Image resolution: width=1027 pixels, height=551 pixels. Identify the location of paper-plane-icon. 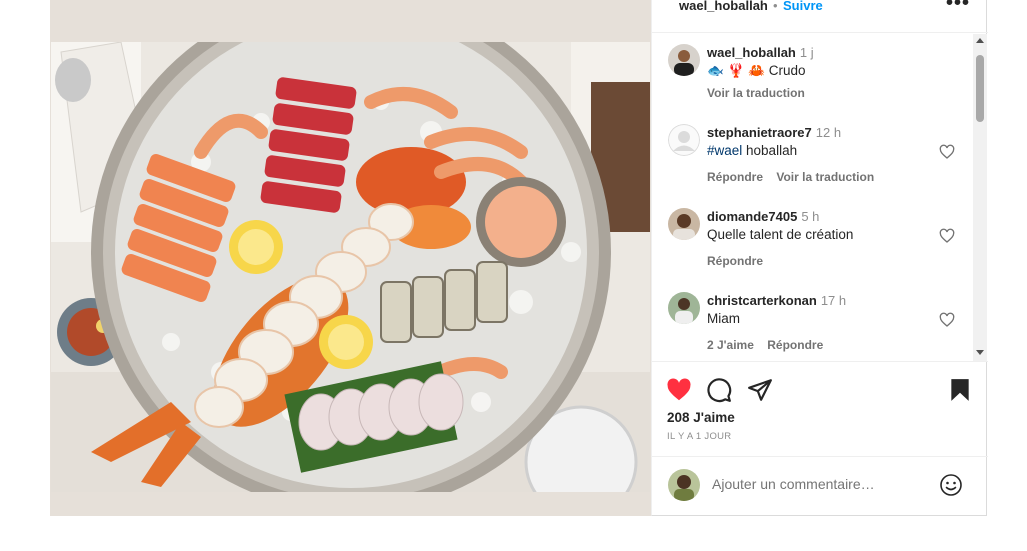
(760, 390).